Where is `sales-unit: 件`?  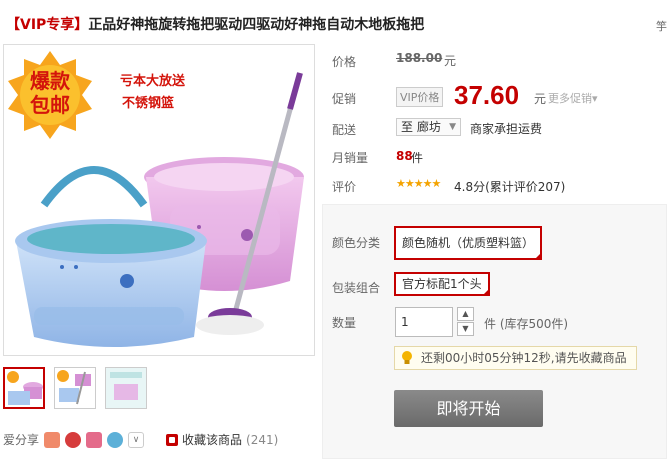 sales-unit: 件 is located at coordinates (417, 158).